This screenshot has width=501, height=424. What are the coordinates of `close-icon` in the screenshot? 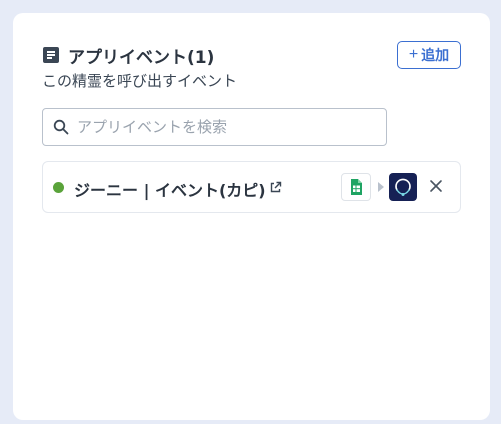 It's located at (436, 186).